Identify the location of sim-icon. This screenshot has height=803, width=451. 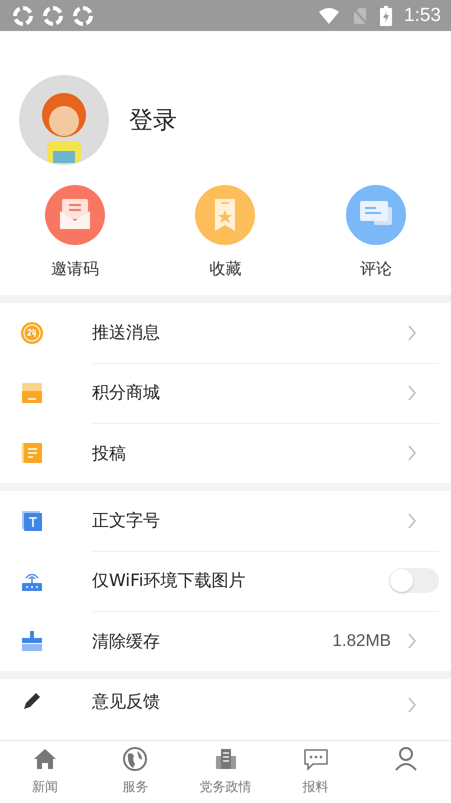
(360, 15).